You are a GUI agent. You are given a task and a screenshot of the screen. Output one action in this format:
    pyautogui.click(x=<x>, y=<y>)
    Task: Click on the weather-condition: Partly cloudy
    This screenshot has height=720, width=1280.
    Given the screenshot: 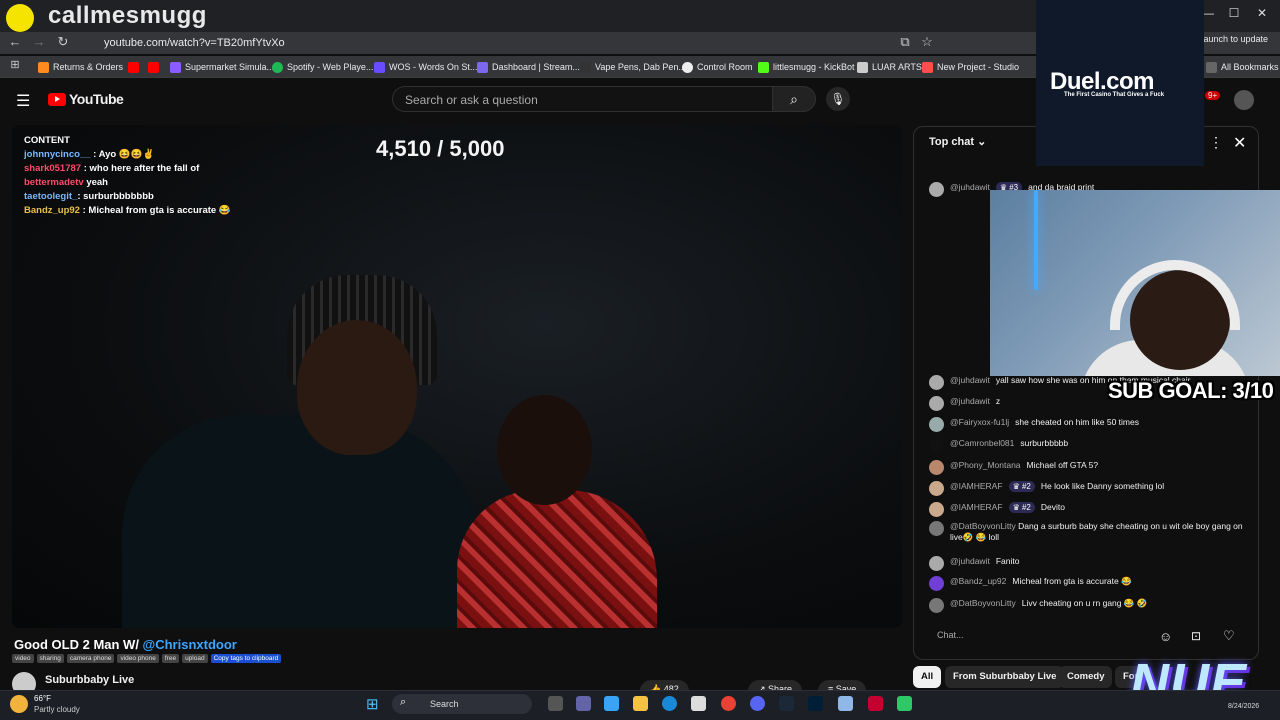 What is the action you would take?
    pyautogui.click(x=57, y=709)
    